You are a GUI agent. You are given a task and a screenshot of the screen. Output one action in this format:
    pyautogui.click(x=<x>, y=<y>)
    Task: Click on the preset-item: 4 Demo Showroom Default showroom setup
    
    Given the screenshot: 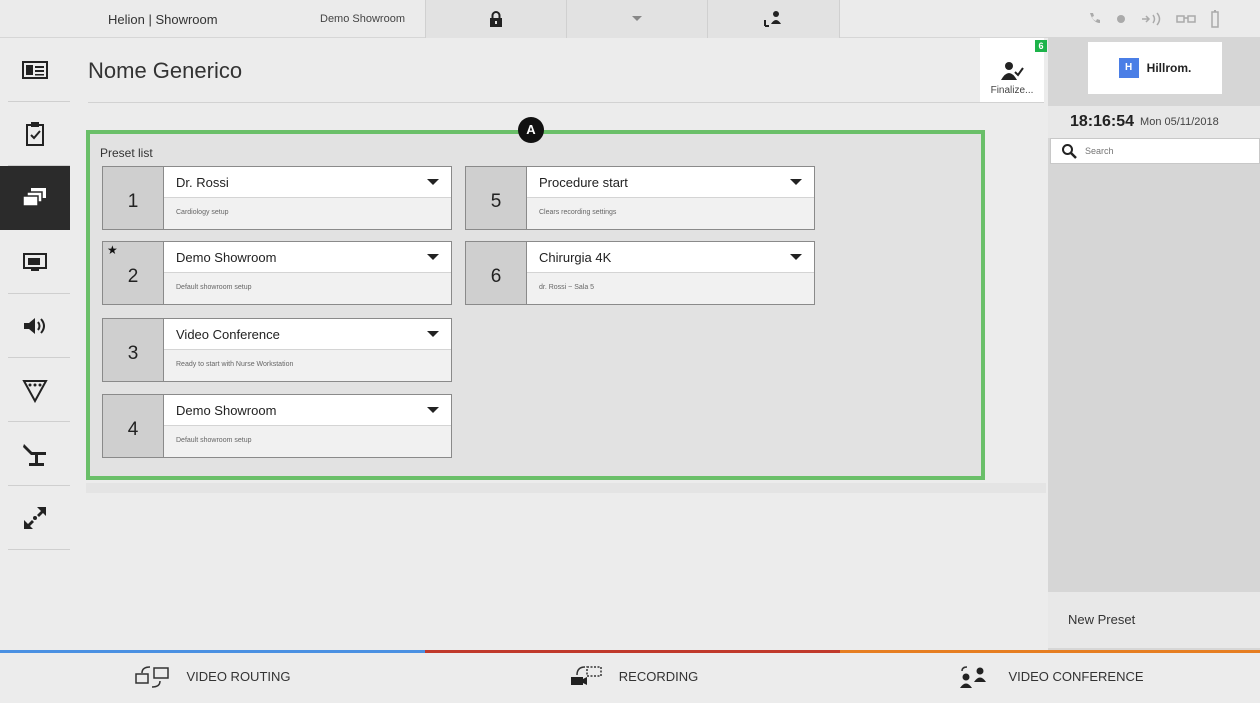 What is the action you would take?
    pyautogui.click(x=277, y=426)
    